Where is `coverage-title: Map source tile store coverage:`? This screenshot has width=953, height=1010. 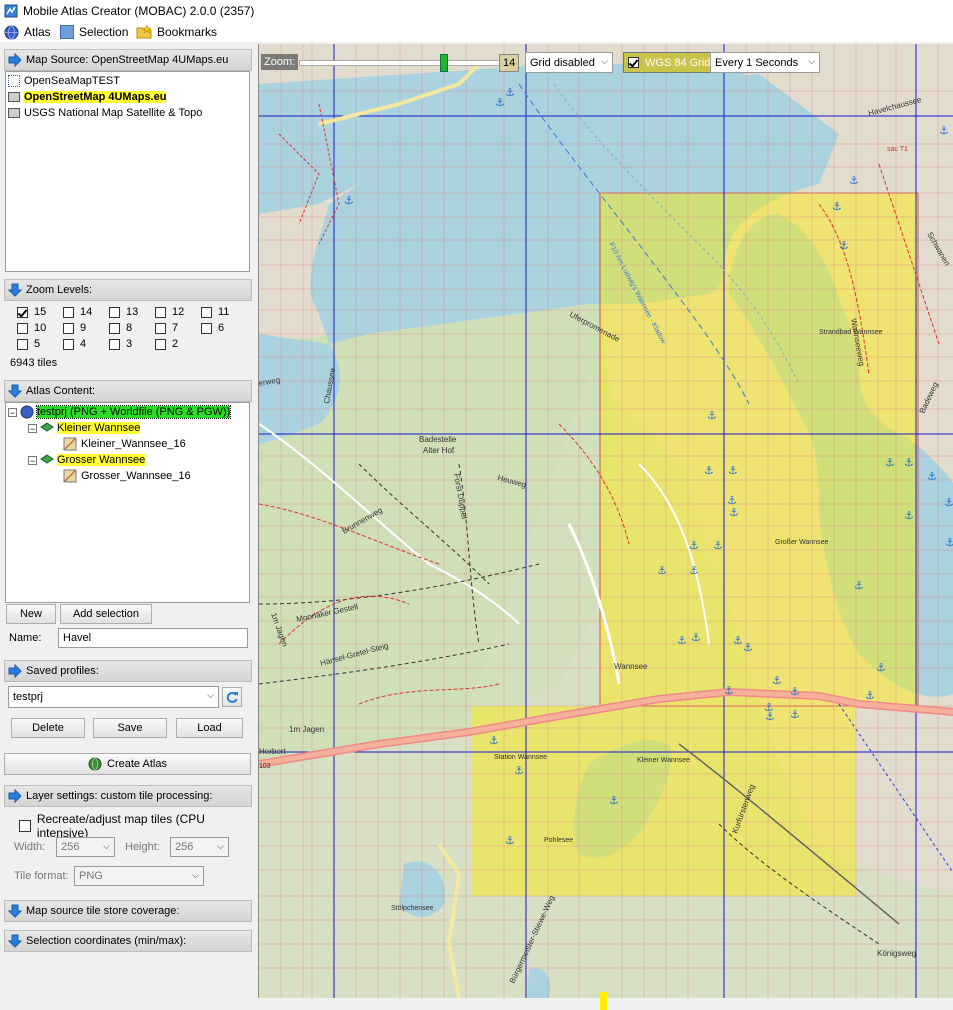 coverage-title: Map source tile store coverage: is located at coordinates (103, 911).